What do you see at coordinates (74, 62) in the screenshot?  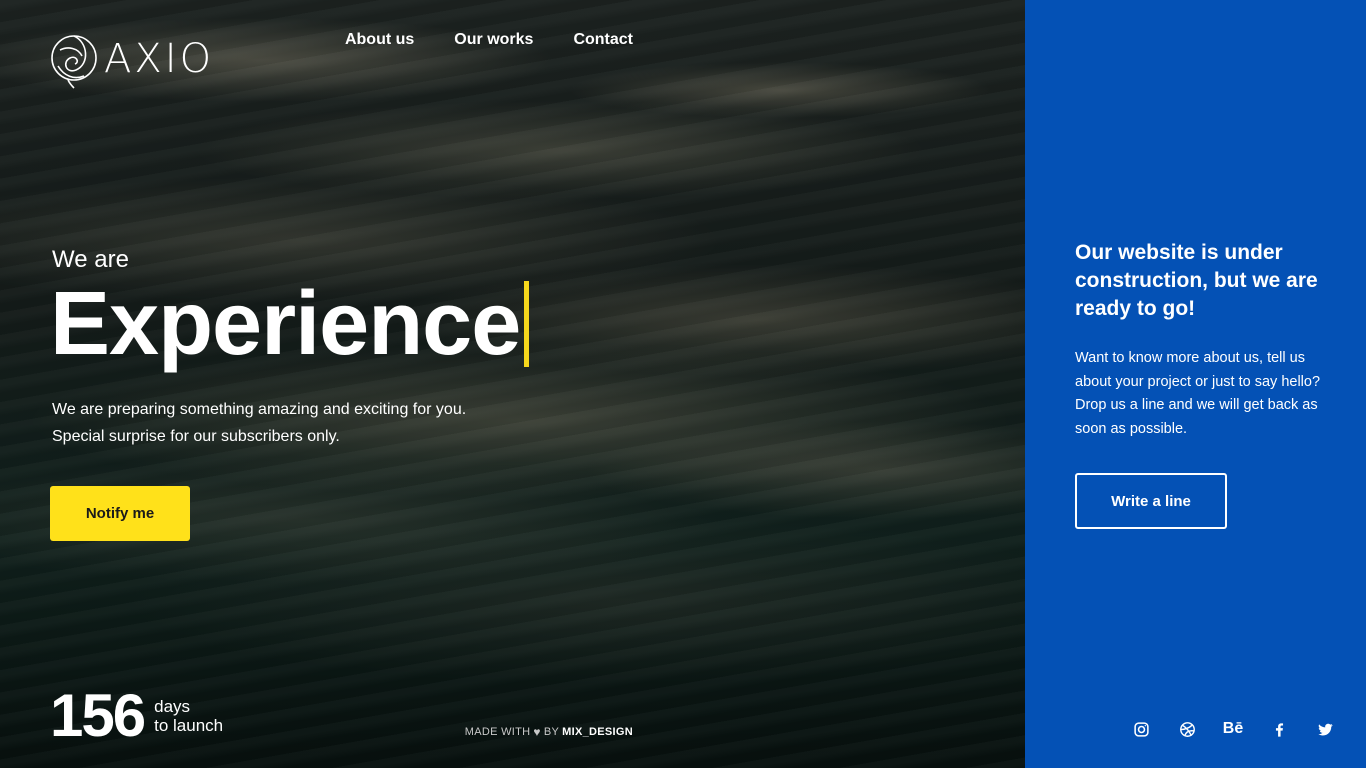 I see `logo-mark-icon` at bounding box center [74, 62].